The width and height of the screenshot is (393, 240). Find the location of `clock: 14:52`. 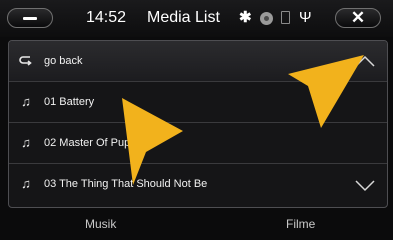

clock: 14:52 is located at coordinates (106, 17).